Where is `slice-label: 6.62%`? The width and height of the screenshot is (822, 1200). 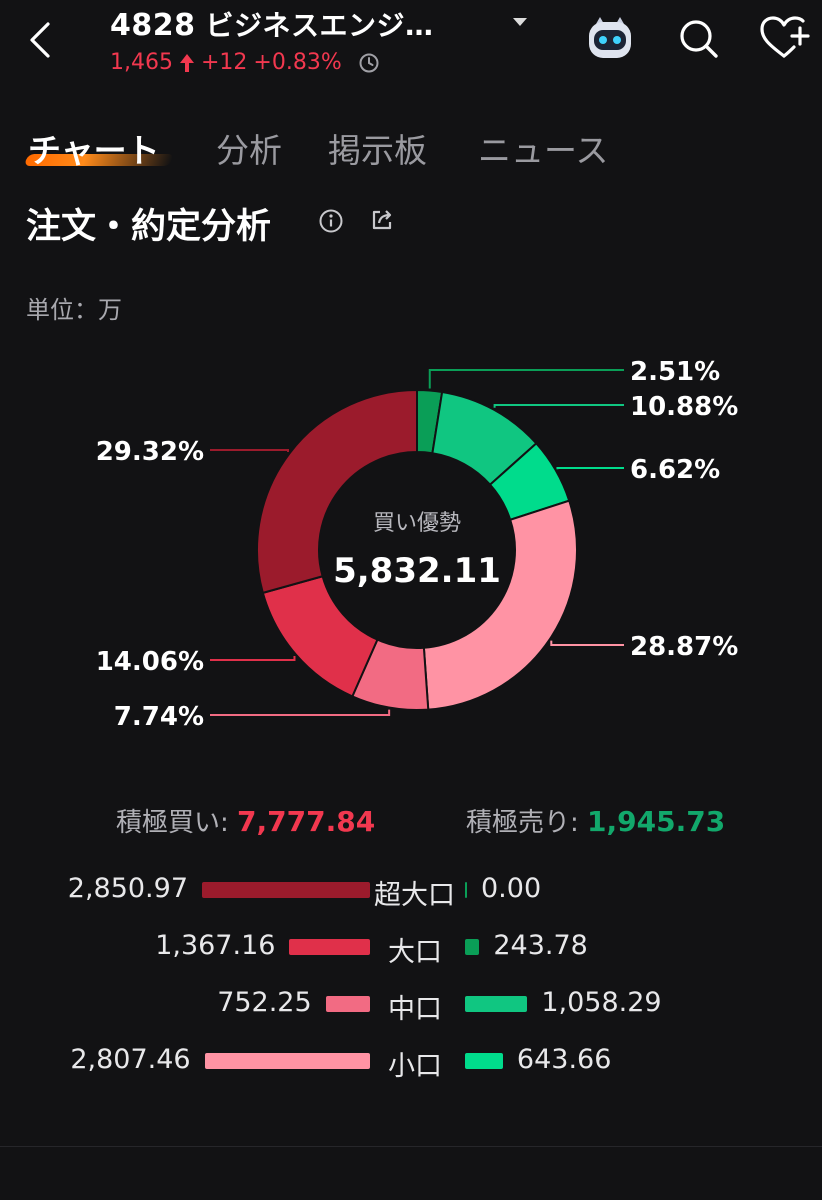
slice-label: 6.62% is located at coordinates (675, 470).